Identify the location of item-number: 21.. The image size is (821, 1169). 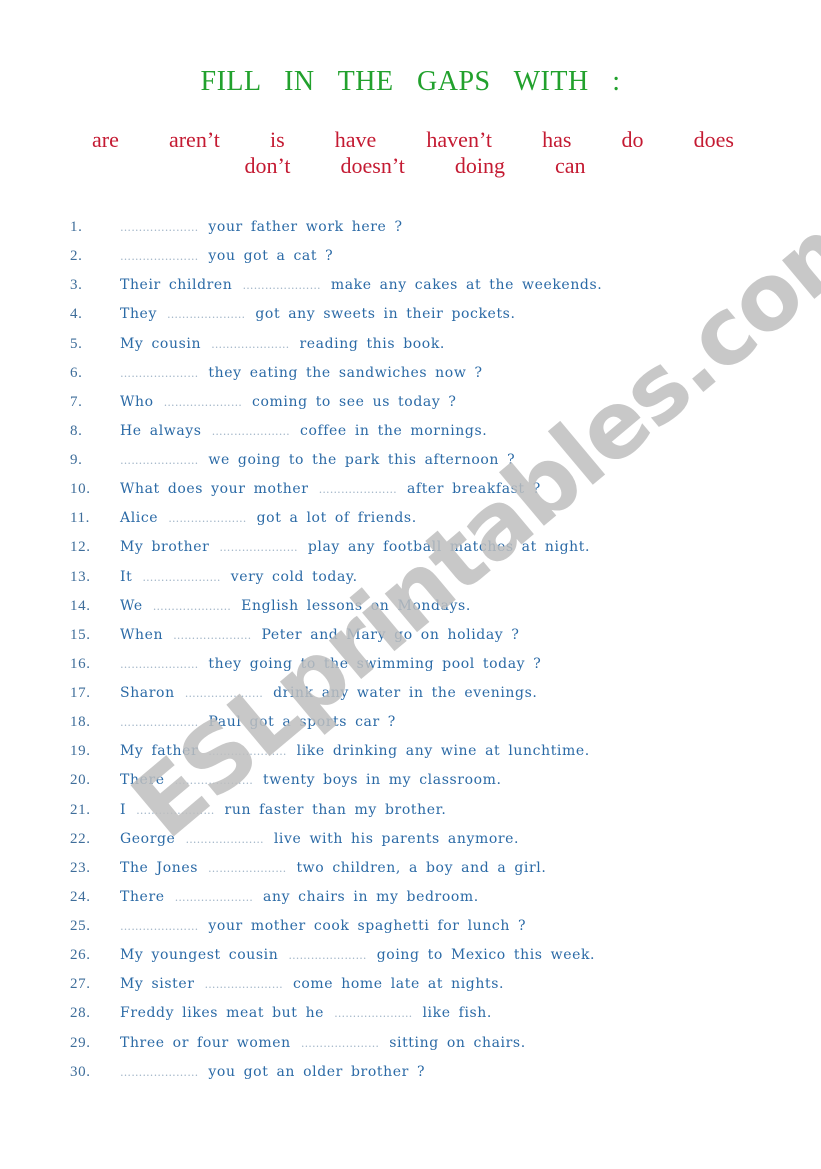
(80, 809).